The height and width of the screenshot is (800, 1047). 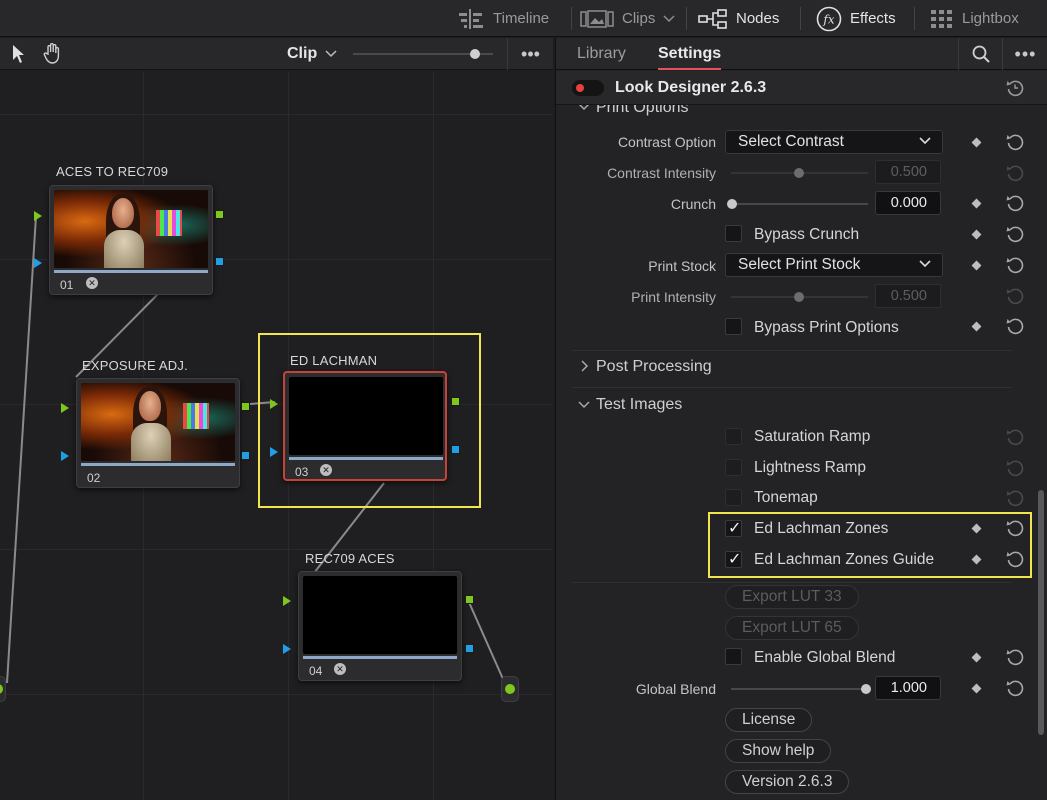 I want to click on bypass-print-options-checkbox, so click(x=733, y=326).